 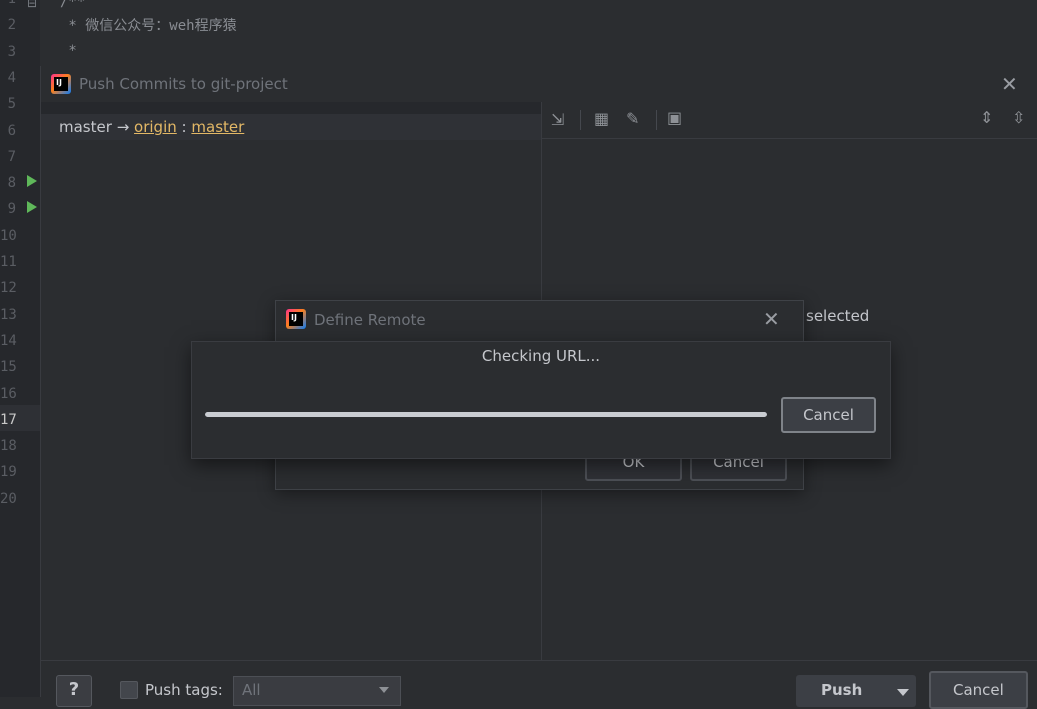 What do you see at coordinates (11, 77) in the screenshot?
I see `line-number: 4` at bounding box center [11, 77].